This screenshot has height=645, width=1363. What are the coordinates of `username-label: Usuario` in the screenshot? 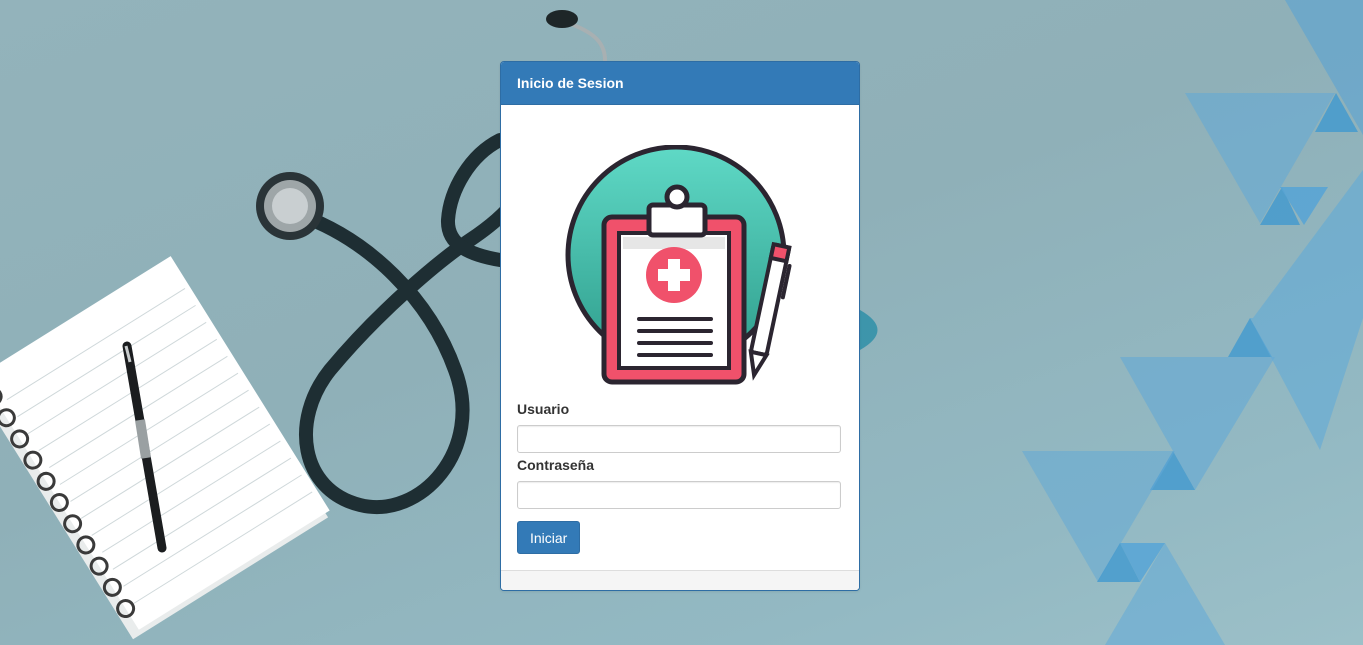 It's located at (543, 409).